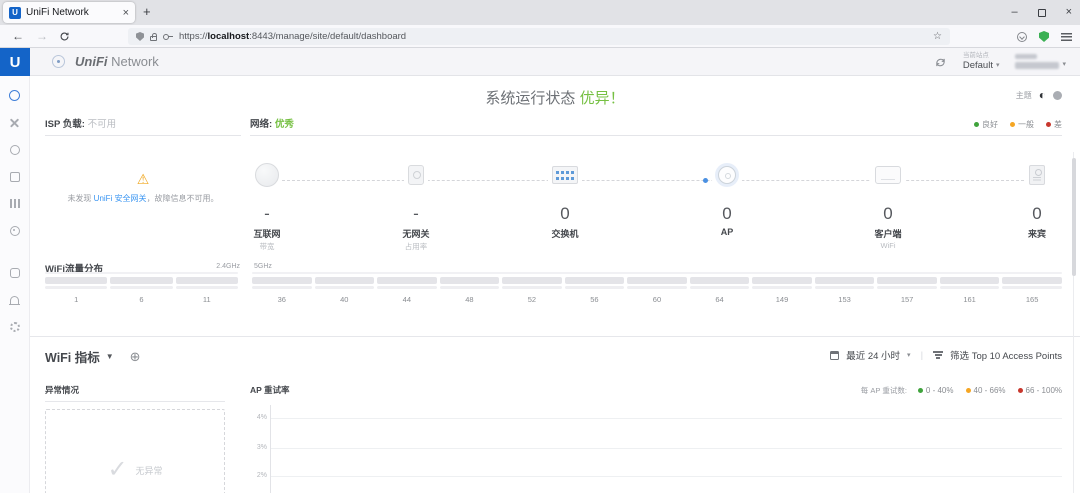 This screenshot has height=493, width=1080. What do you see at coordinates (135, 356) in the screenshot?
I see `add-widget-icon: ⊕` at bounding box center [135, 356].